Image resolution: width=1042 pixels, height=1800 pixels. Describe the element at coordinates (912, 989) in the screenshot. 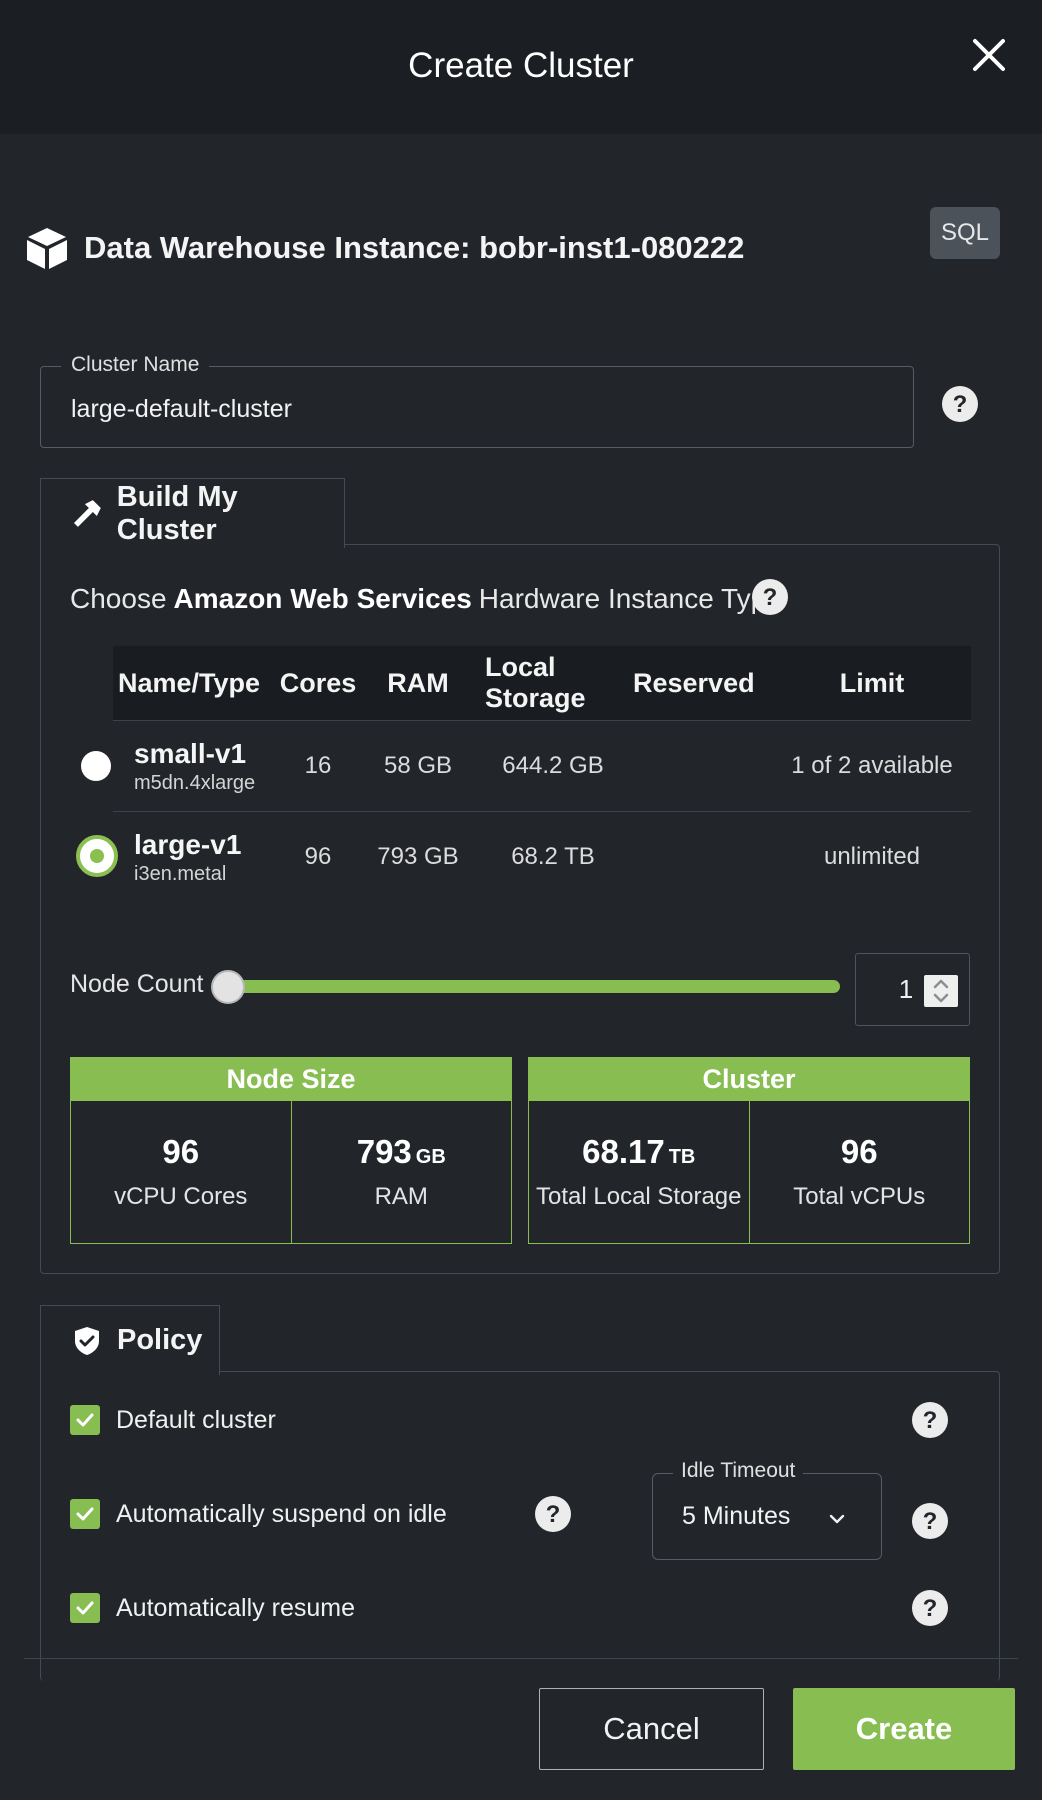

I see `node-count-stepper` at that location.